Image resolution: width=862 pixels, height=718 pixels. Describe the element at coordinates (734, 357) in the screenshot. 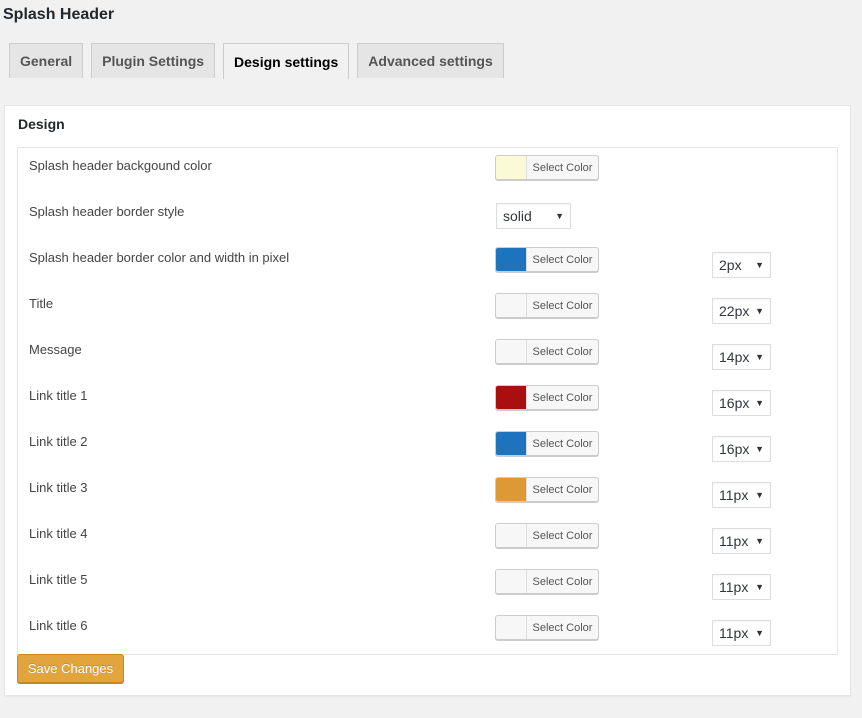

I see `selected-value: 14px` at that location.